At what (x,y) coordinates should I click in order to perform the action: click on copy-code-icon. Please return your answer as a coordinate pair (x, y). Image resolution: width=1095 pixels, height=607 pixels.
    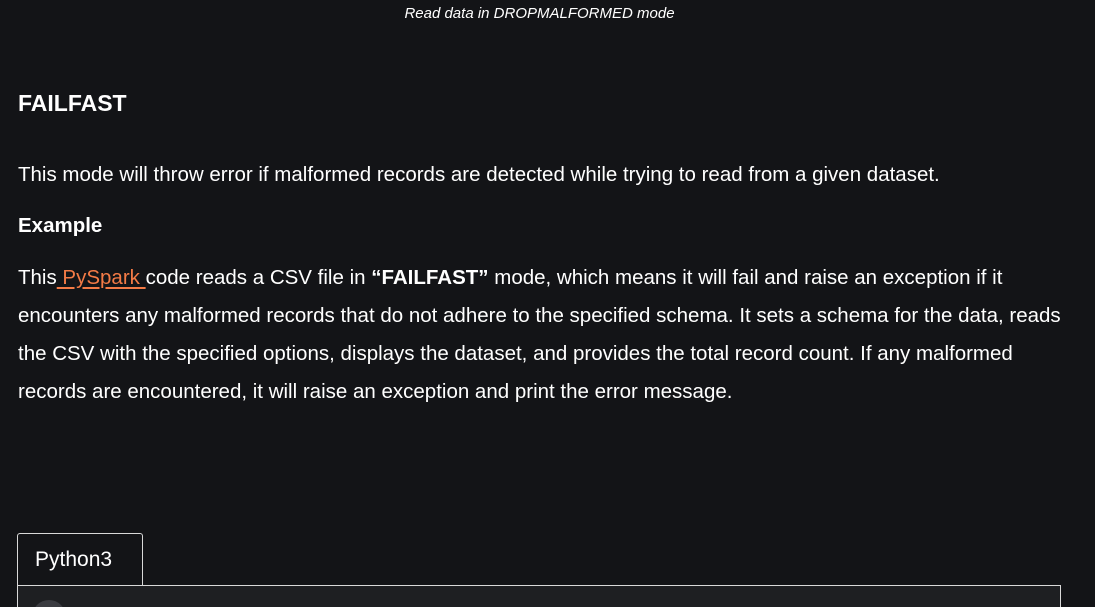
    Looking at the image, I should click on (49, 603).